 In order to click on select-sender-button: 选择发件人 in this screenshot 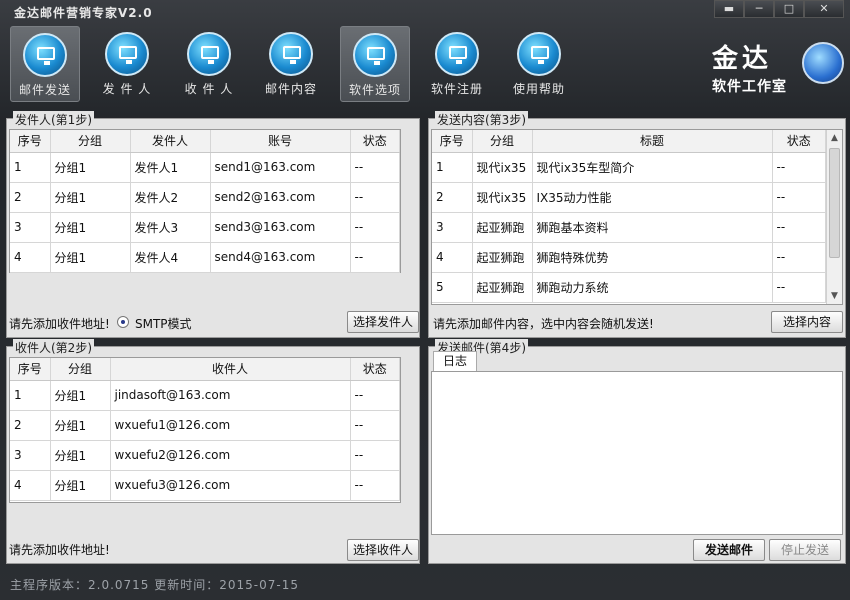, I will do `click(383, 322)`.